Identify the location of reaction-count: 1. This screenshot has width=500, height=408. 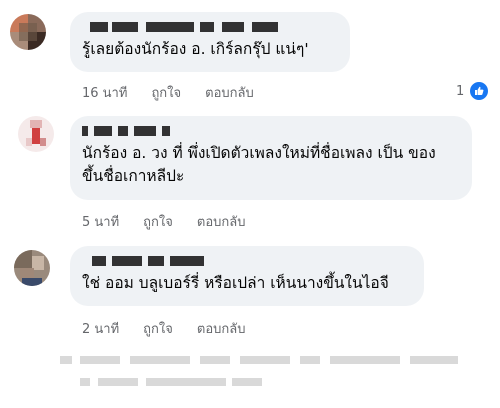
(460, 91).